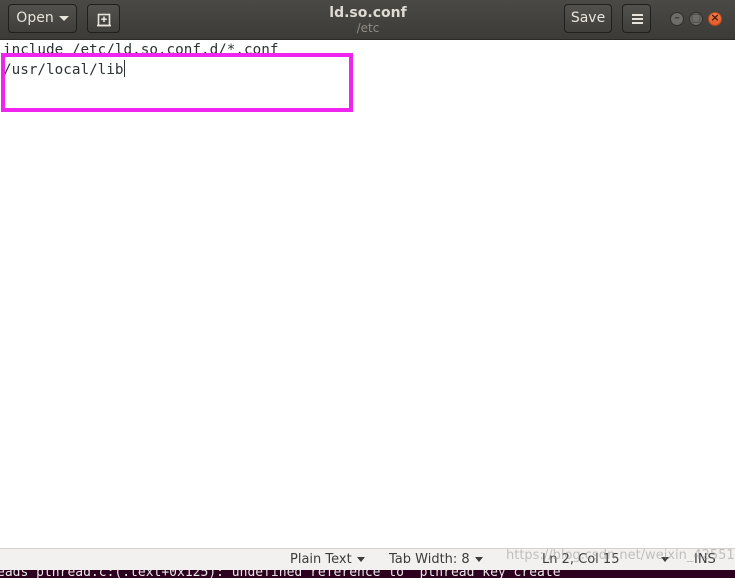 The height and width of the screenshot is (578, 735). I want to click on language-selector: Plain Text, so click(327, 560).